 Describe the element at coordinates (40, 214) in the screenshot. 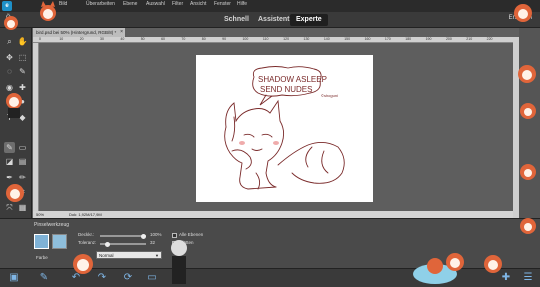

I see `zoom-readout: 50%` at that location.